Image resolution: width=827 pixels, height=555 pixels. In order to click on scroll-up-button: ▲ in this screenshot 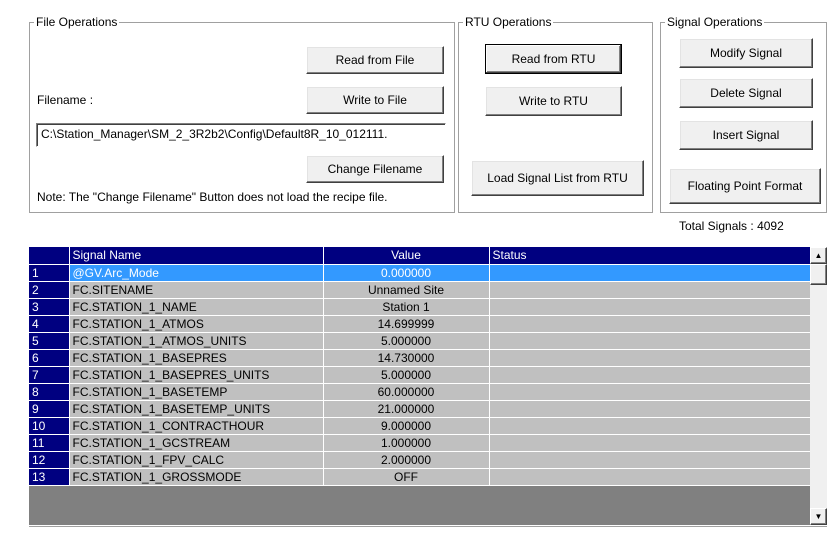, I will do `click(818, 255)`.